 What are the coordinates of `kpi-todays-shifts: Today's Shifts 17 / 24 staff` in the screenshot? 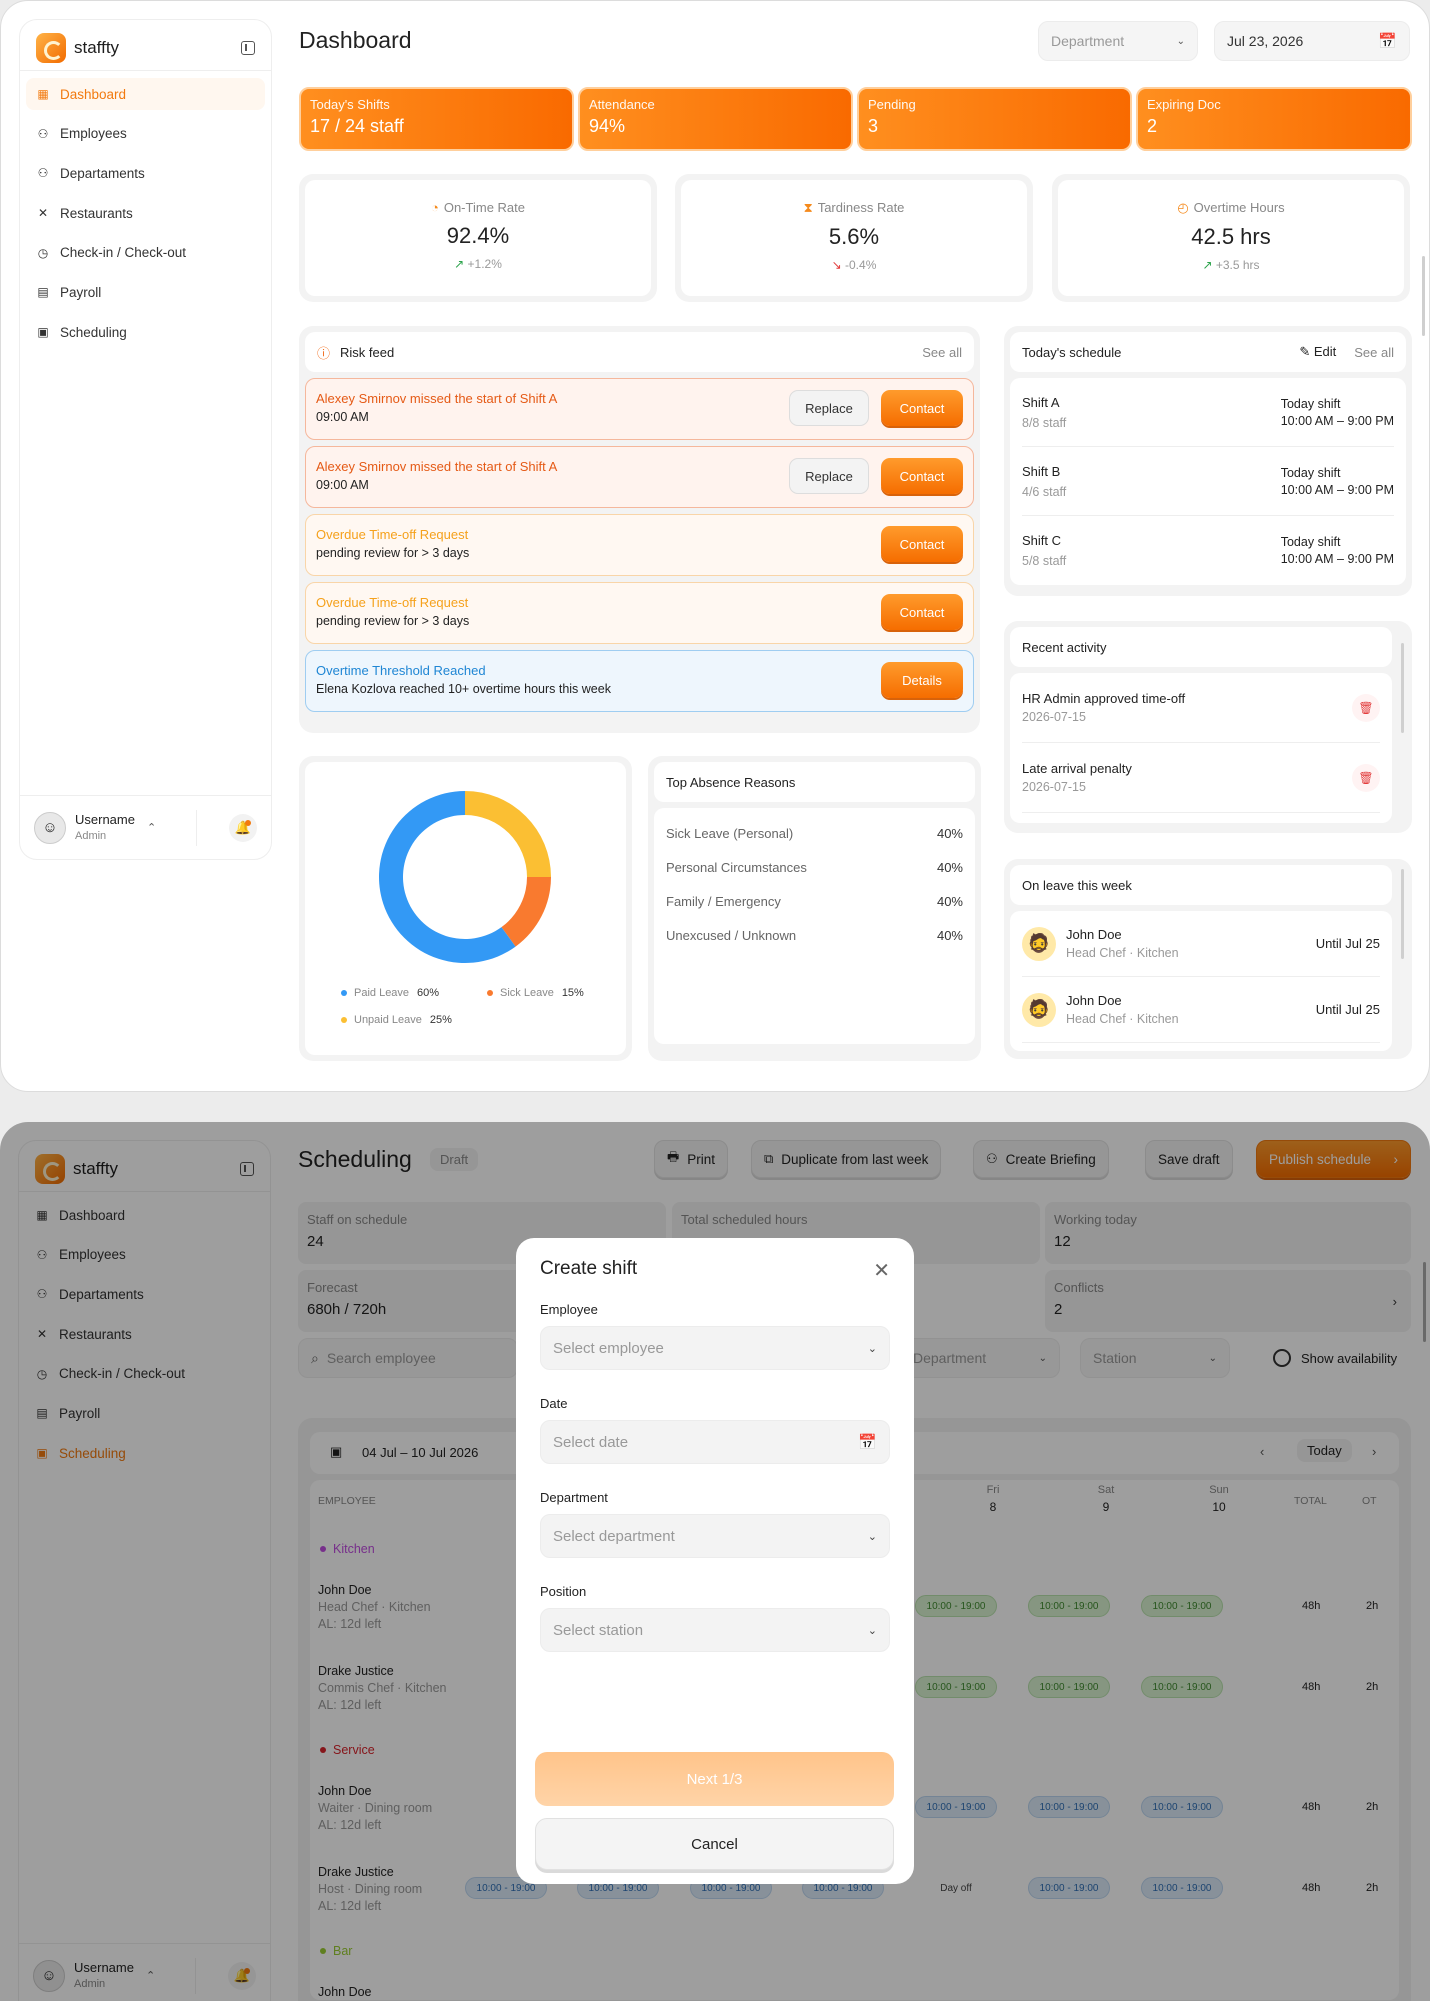 It's located at (436, 119).